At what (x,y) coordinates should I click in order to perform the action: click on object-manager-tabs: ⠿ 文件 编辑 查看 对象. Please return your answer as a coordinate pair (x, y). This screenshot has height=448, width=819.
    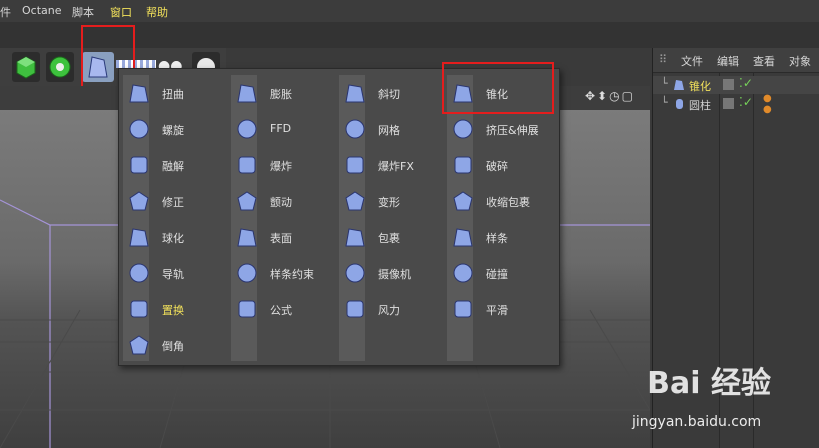
    Looking at the image, I should click on (736, 60).